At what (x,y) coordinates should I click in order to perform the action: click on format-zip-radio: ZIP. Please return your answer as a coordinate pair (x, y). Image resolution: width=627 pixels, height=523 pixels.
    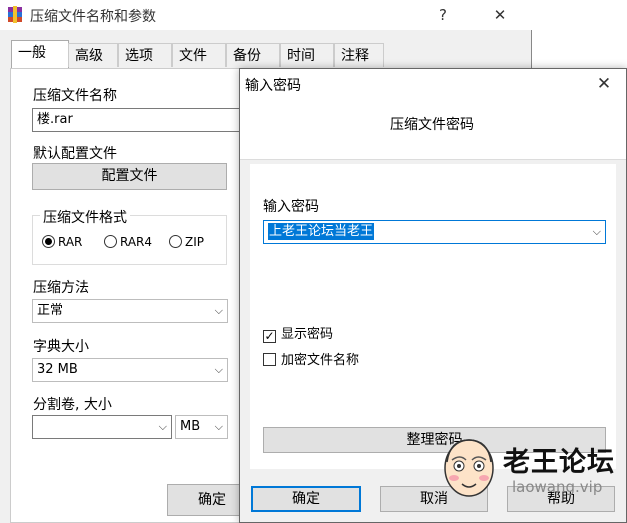
    Looking at the image, I should click on (186, 242).